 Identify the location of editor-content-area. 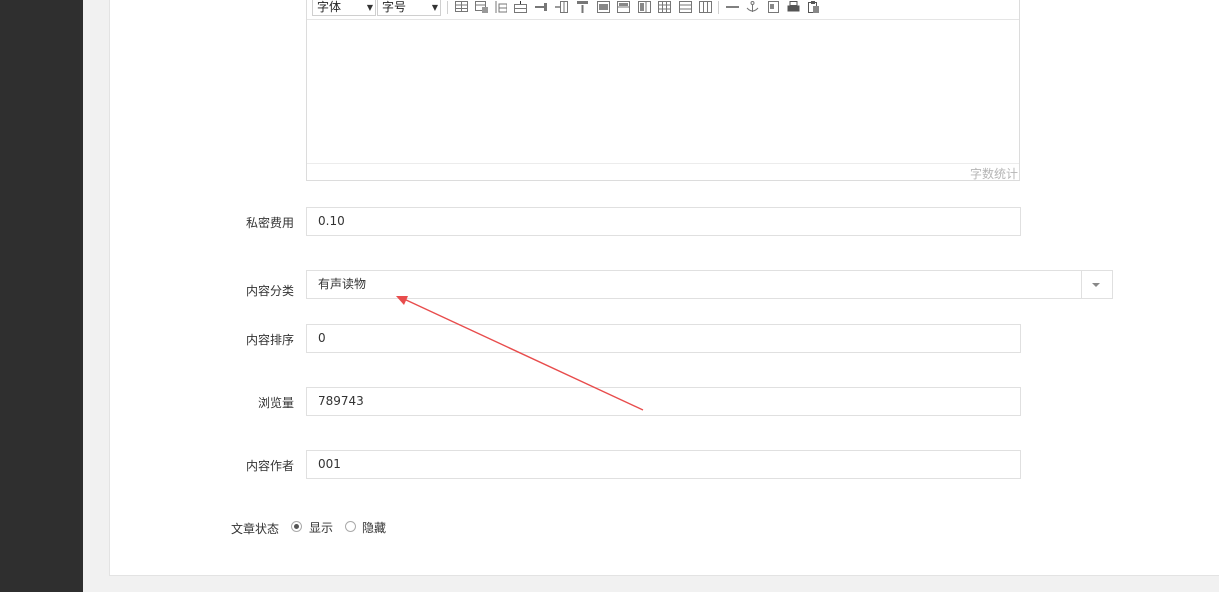
(663, 91).